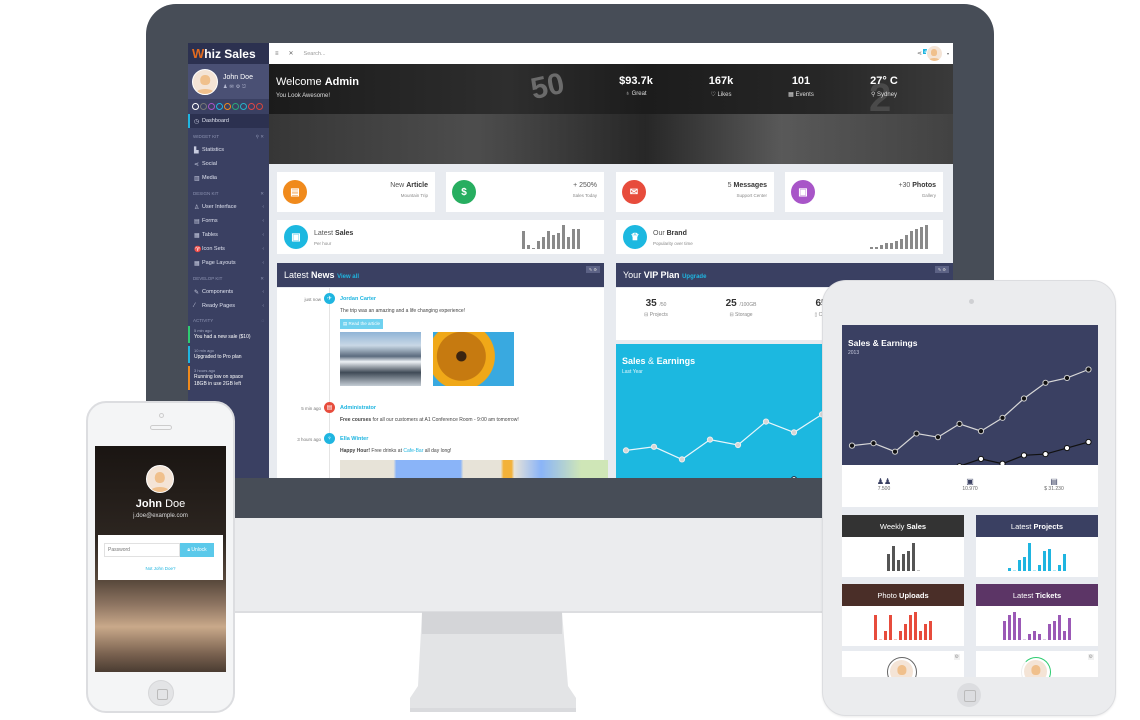 This screenshot has height=720, width=1140. What do you see at coordinates (197, 550) in the screenshot?
I see `unlock-button: 🔒︎ Unlock` at bounding box center [197, 550].